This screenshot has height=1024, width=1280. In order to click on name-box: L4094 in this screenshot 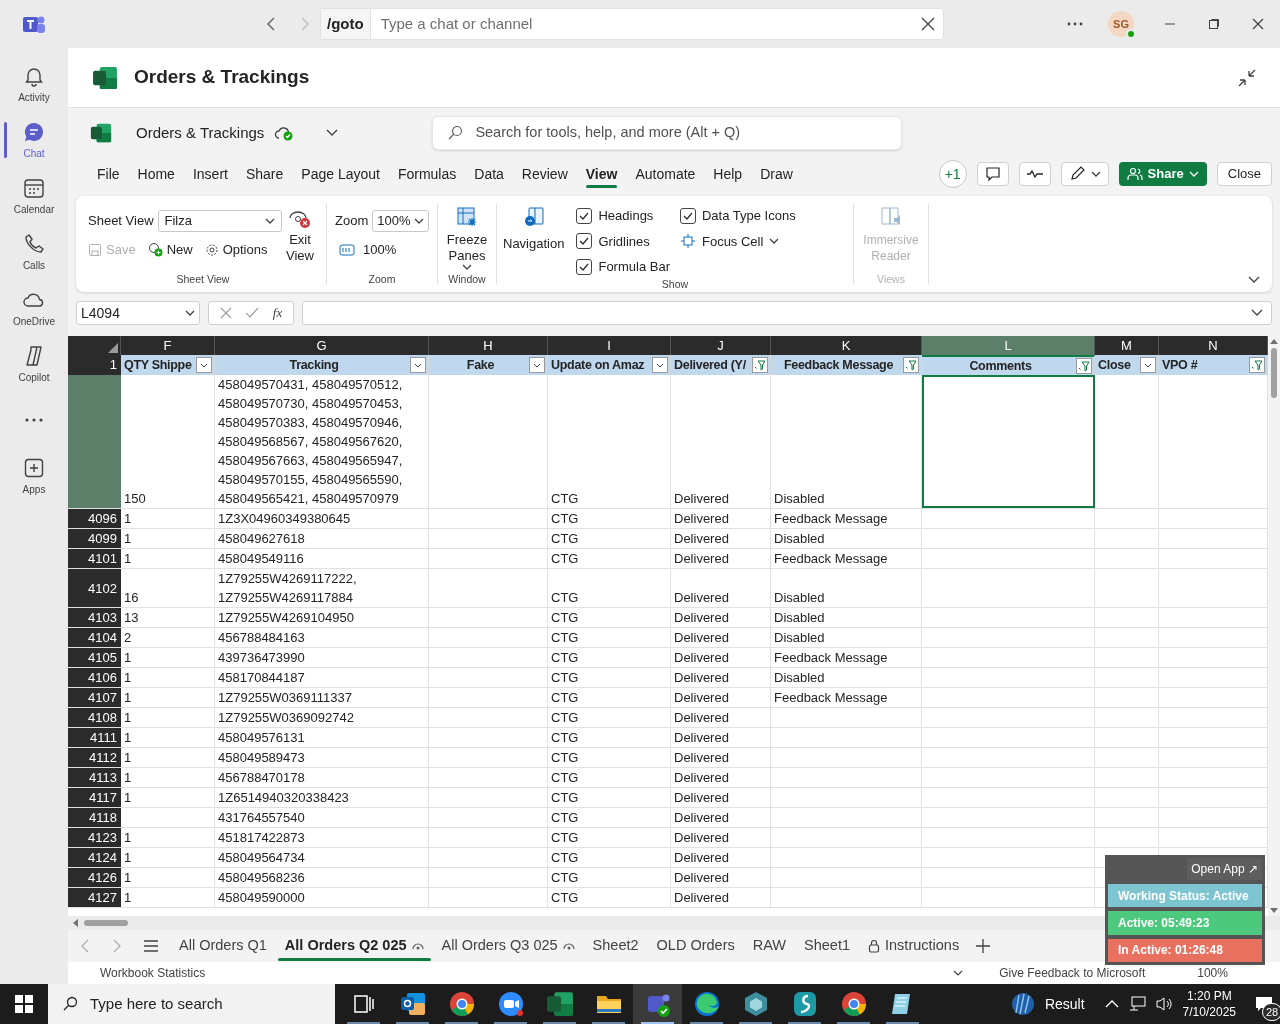, I will do `click(138, 313)`.